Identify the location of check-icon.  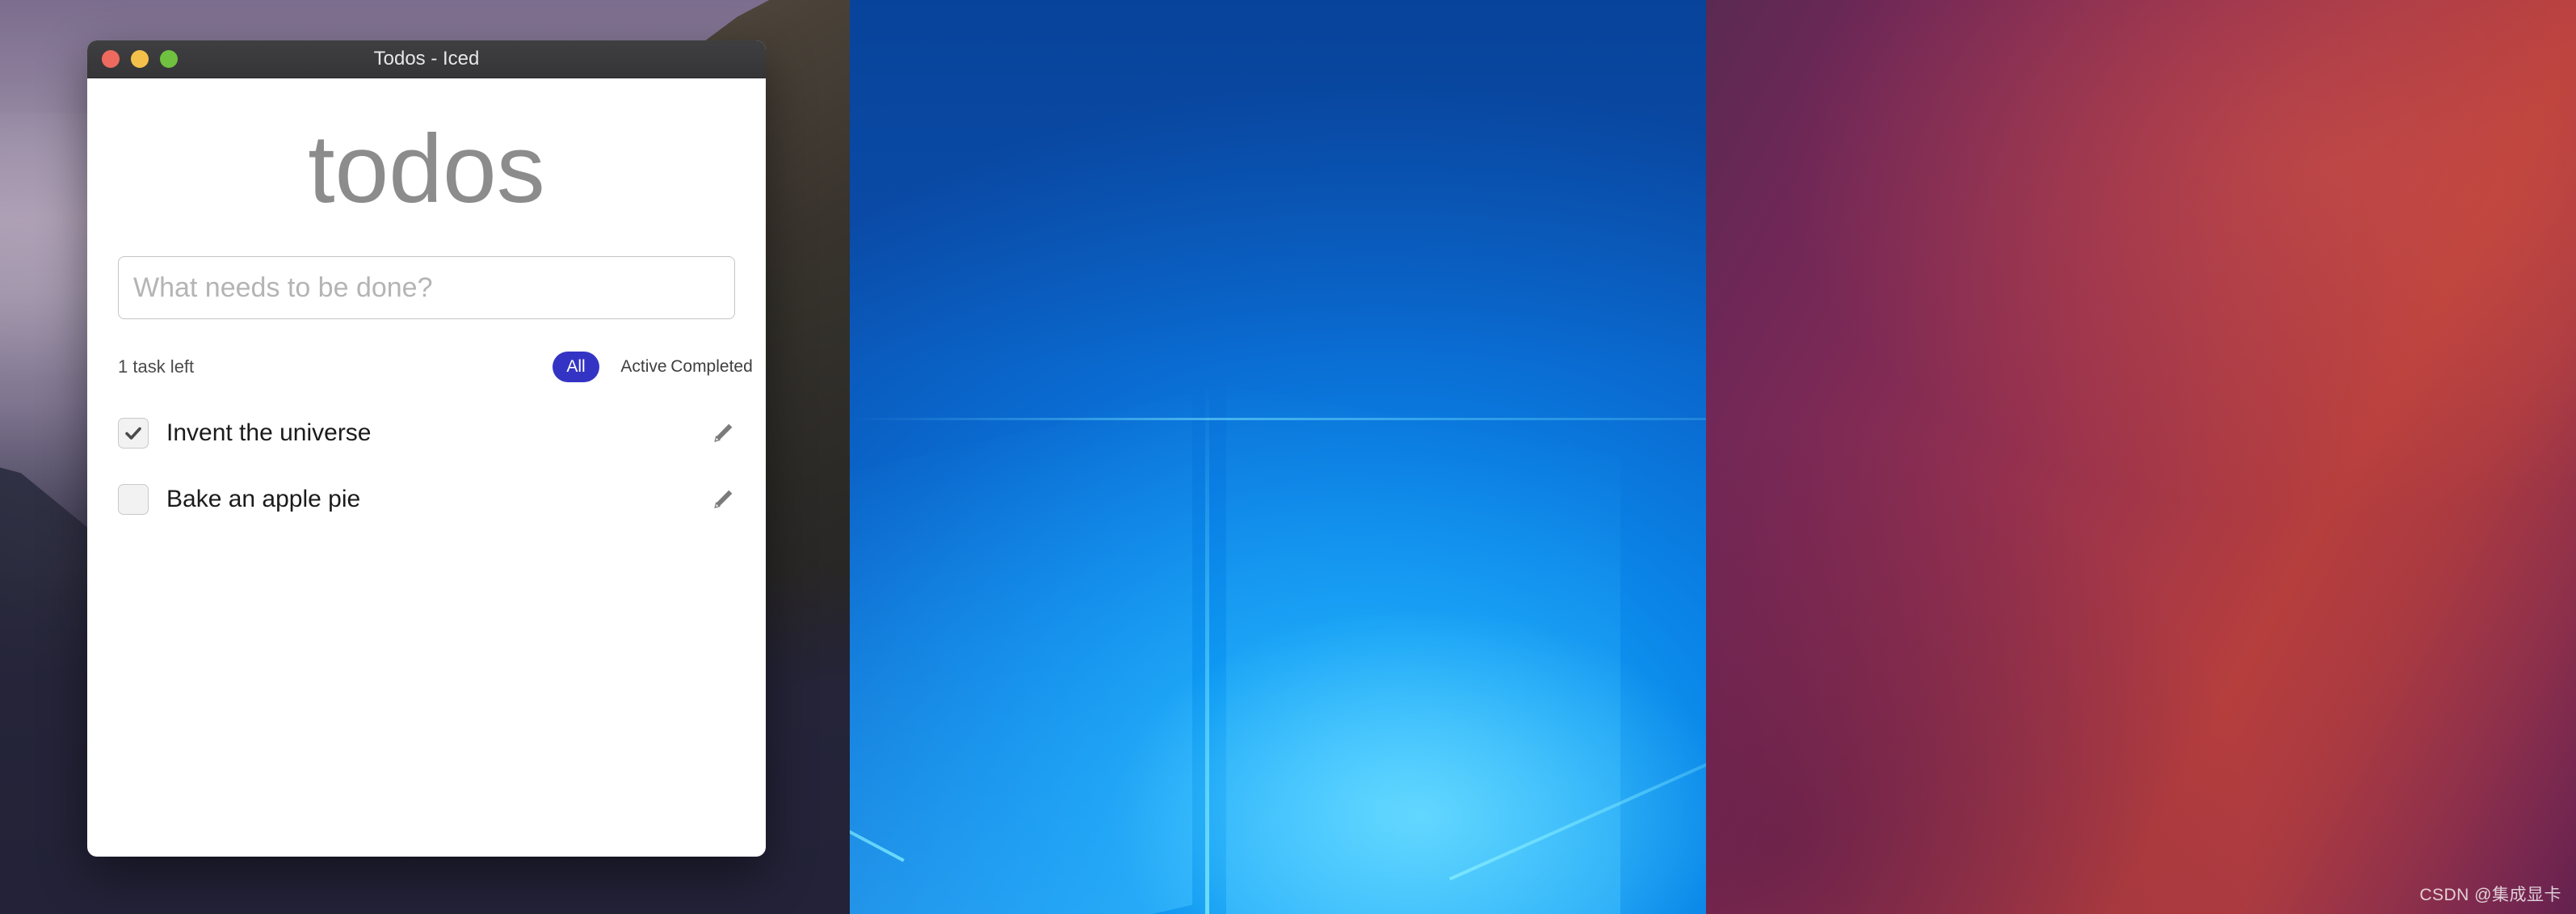
(133, 433).